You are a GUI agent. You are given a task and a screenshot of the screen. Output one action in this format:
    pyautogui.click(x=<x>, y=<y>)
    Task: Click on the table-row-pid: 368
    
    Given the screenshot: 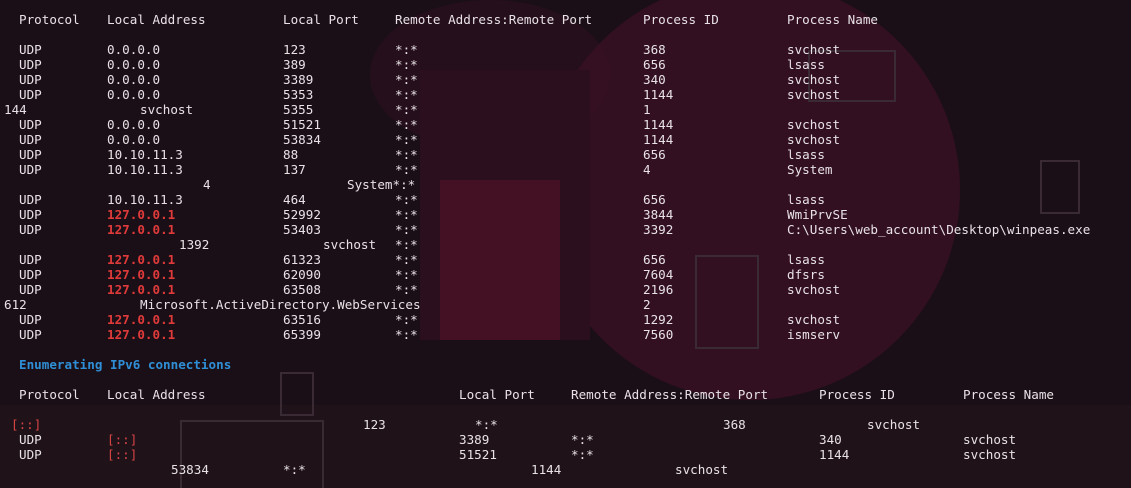 What is the action you would take?
    pyautogui.click(x=654, y=49)
    